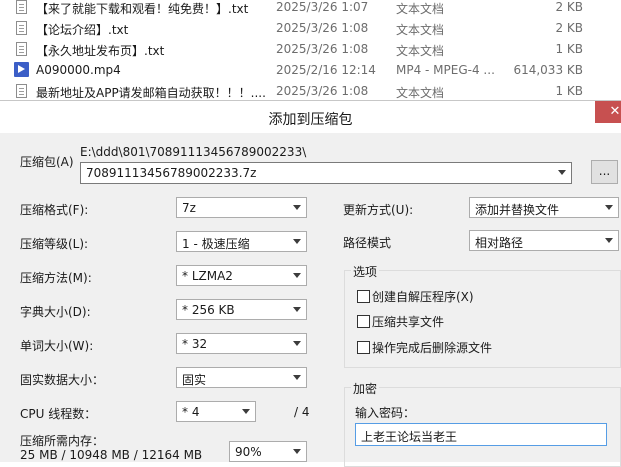  I want to click on level-label: 压缩等级(L):, so click(54, 244).